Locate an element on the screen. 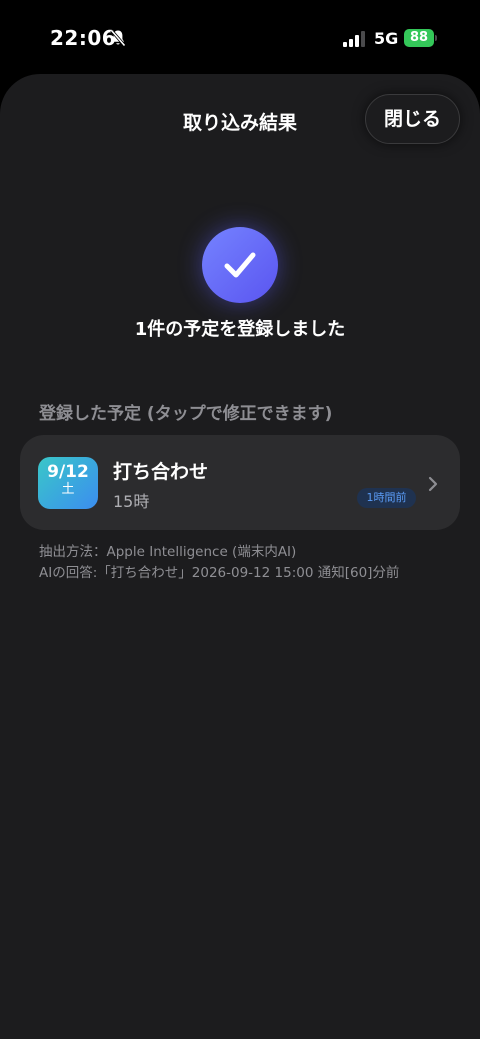 This screenshot has height=1039, width=480. reminder-badge: 1時間前 is located at coordinates (386, 498).